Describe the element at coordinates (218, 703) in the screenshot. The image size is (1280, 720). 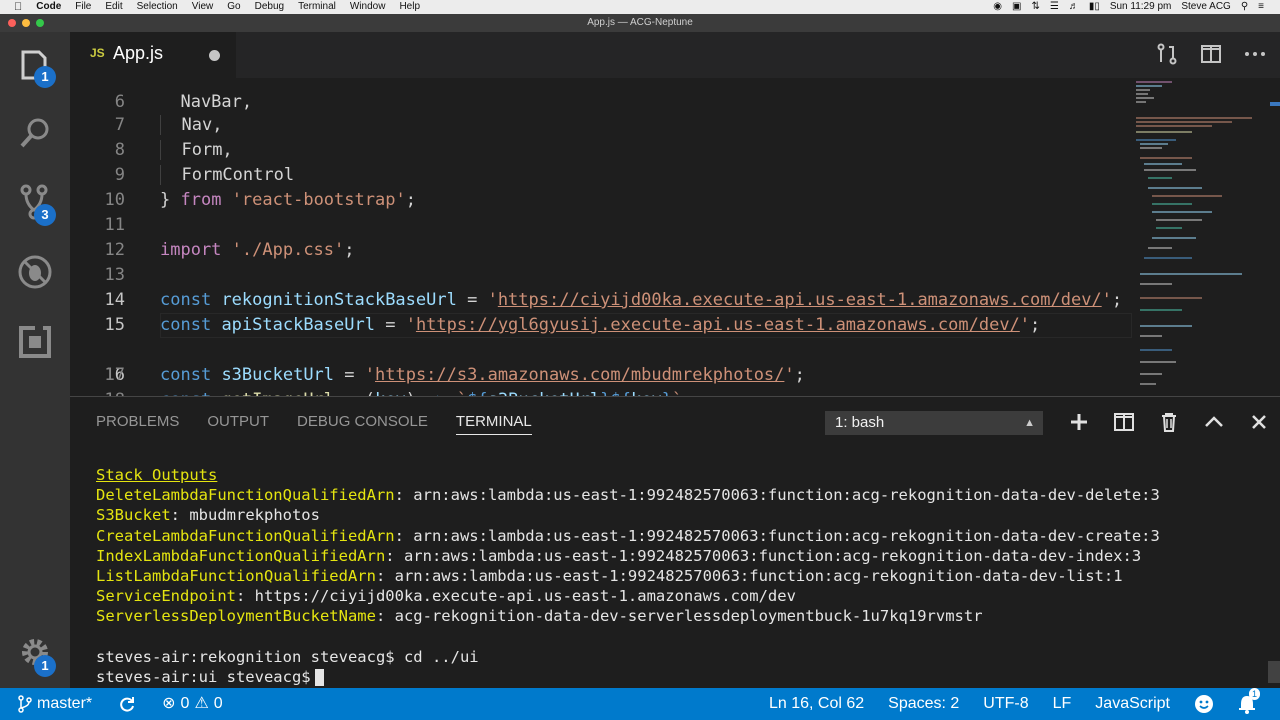
I see `warning-count: 0` at that location.